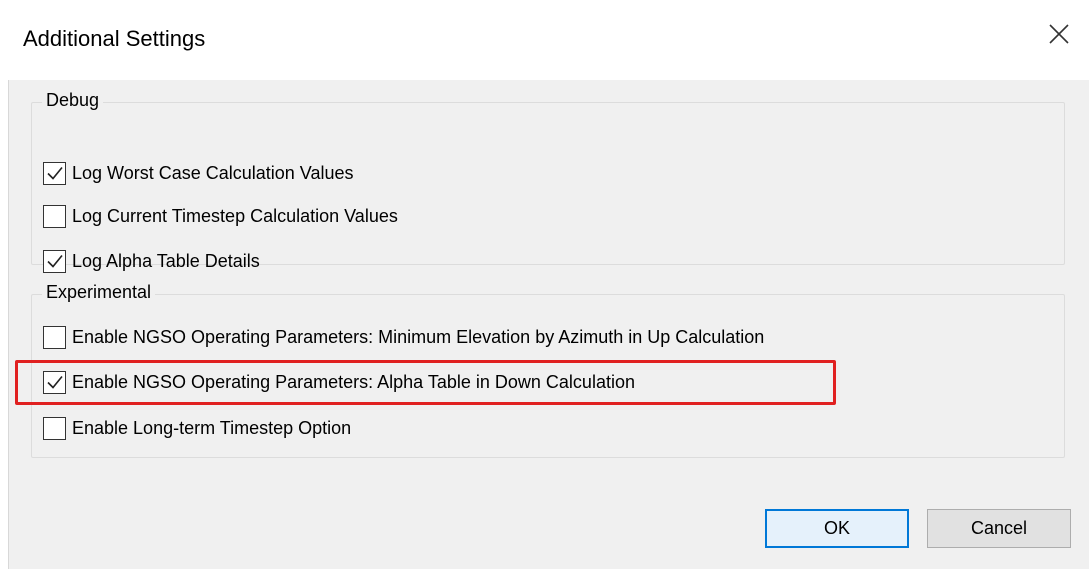  I want to click on log-worst-case-checkbox: Log Worst Case Calculation Values, so click(198, 173).